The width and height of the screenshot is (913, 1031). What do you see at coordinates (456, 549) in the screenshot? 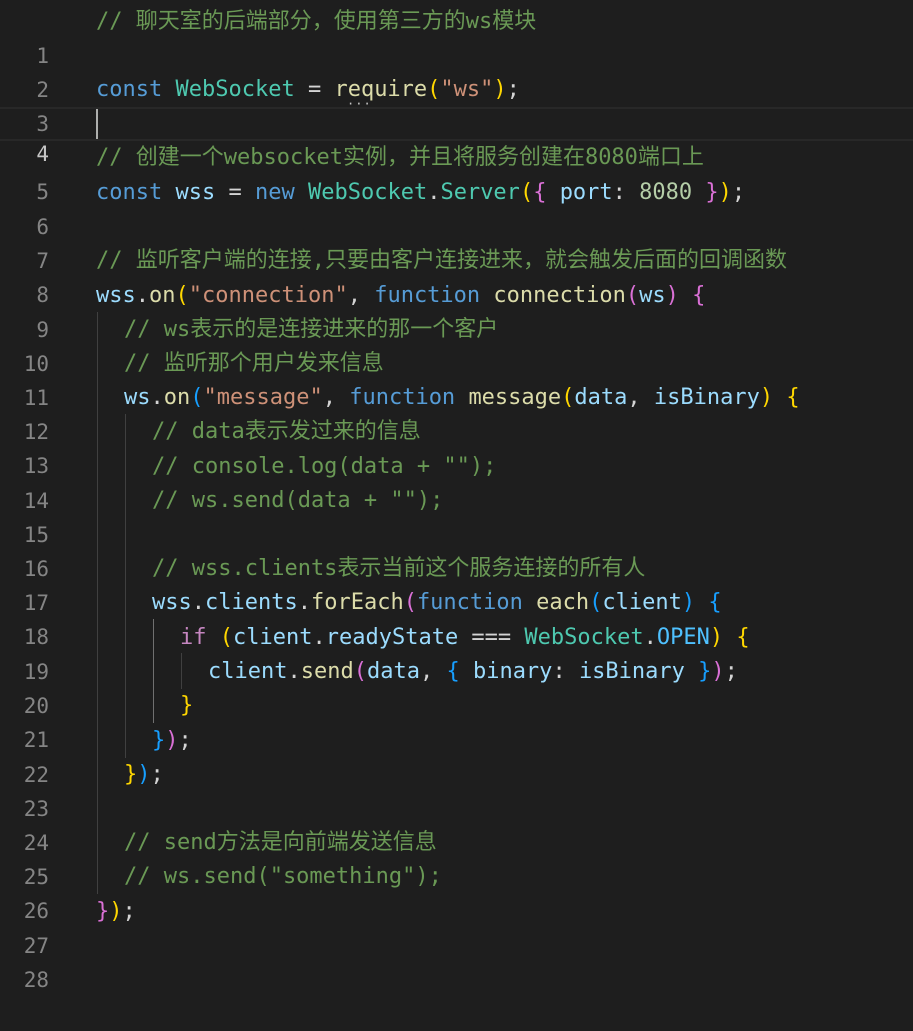
I see `code-line: 16` at bounding box center [456, 549].